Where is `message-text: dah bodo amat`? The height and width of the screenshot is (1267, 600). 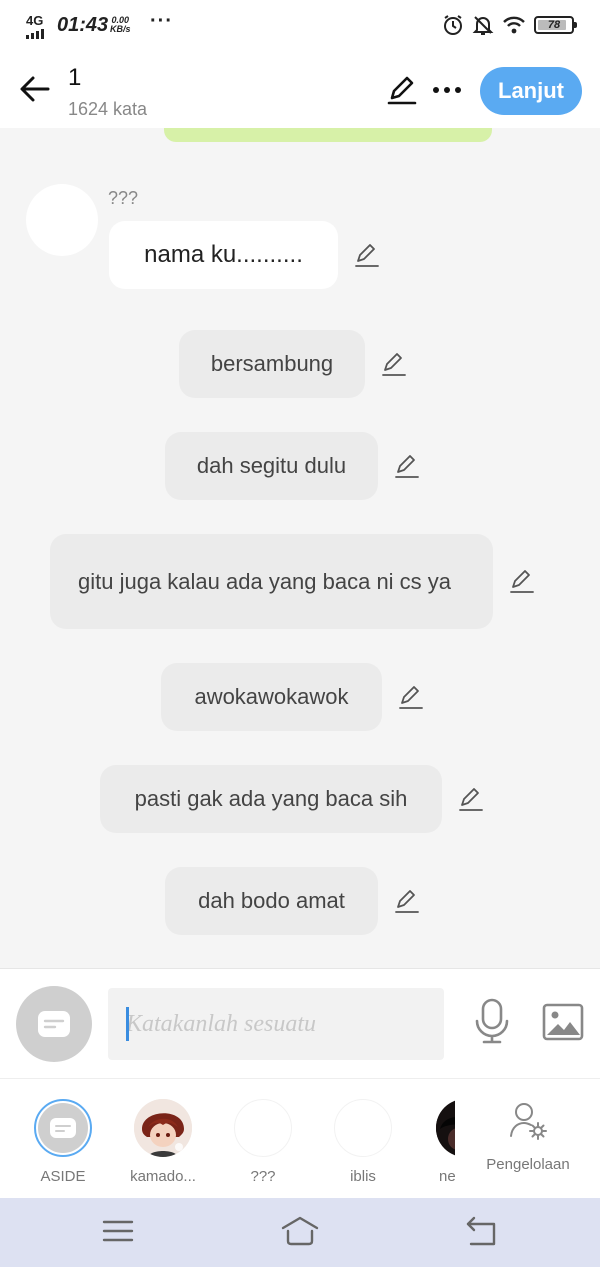 message-text: dah bodo amat is located at coordinates (271, 900).